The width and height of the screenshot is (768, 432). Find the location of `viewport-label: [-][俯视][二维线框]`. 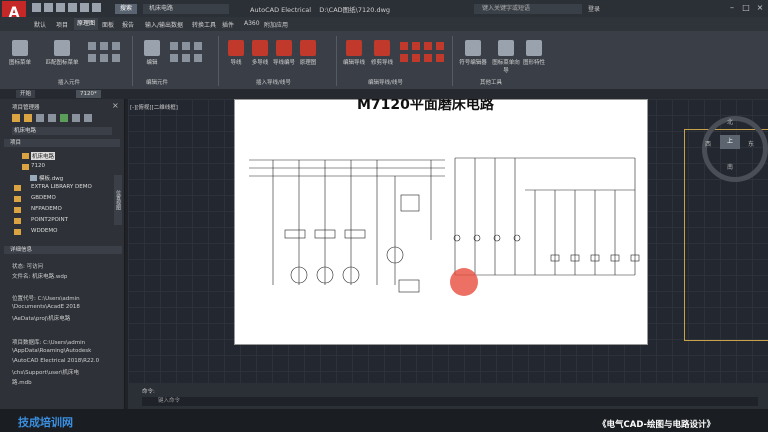

viewport-label: [-][俯视][二维线框] is located at coordinates (154, 107).